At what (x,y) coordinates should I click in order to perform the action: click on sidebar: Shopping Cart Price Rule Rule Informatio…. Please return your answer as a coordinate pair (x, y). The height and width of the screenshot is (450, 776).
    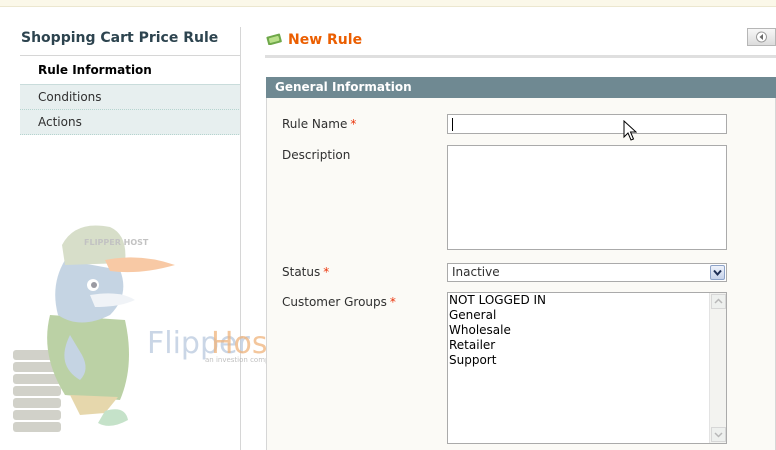
    Looking at the image, I should click on (130, 81).